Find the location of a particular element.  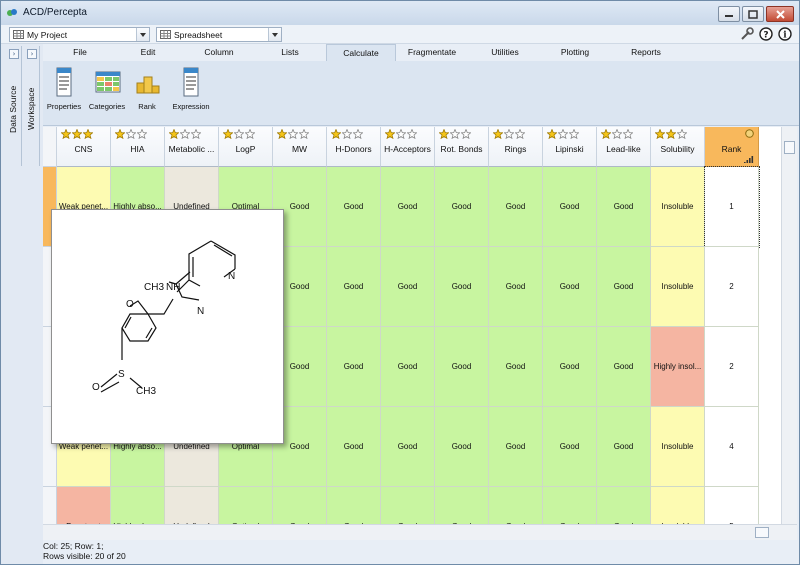

column-header: H-Acceptors is located at coordinates (408, 147).